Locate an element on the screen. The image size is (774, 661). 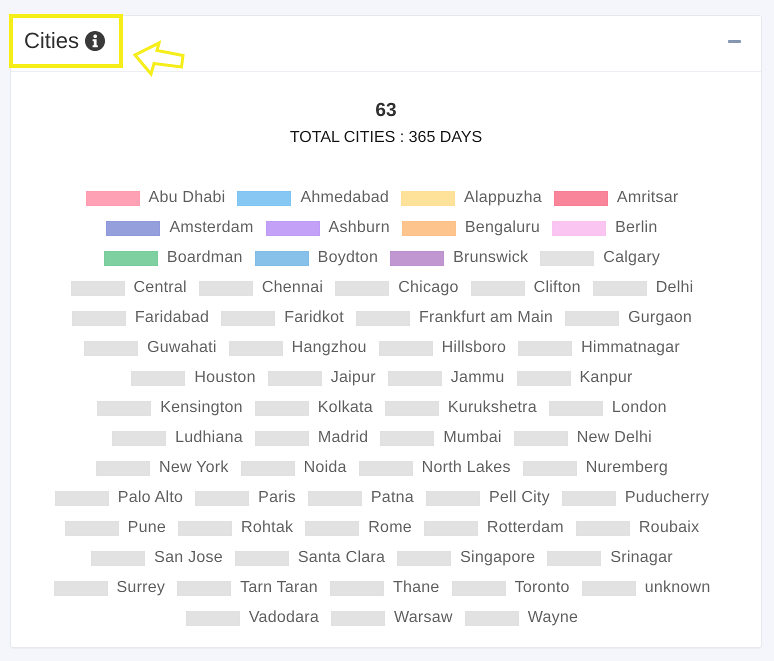
legend-label: Bengaluru is located at coordinates (502, 228).